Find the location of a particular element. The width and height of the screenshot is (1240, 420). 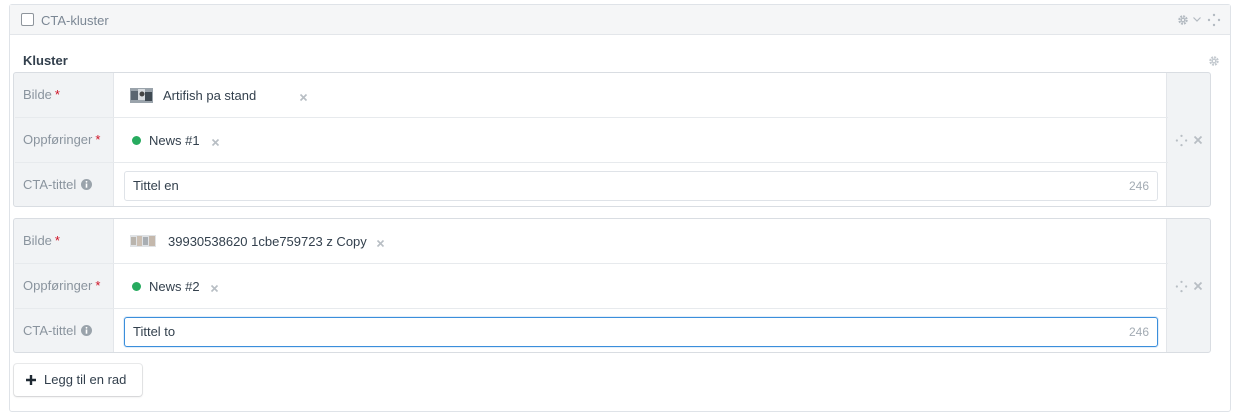

section-label: Kluster is located at coordinates (45, 60).